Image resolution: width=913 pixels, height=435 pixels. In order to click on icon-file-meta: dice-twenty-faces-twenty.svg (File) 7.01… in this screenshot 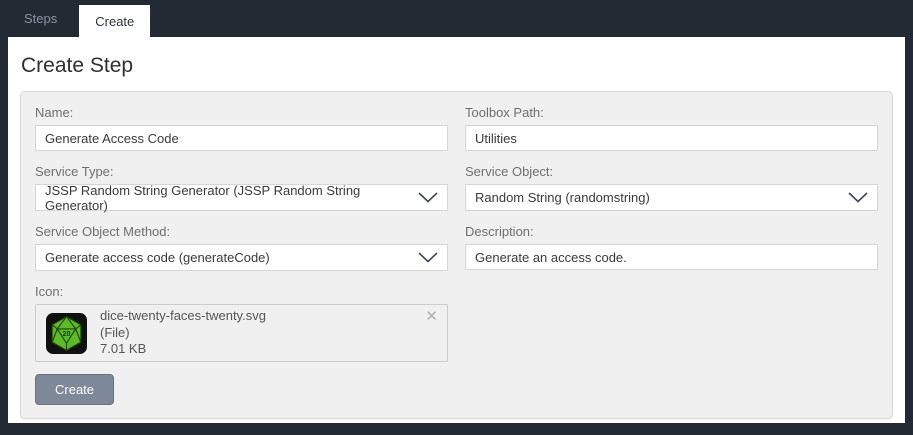, I will do `click(183, 333)`.